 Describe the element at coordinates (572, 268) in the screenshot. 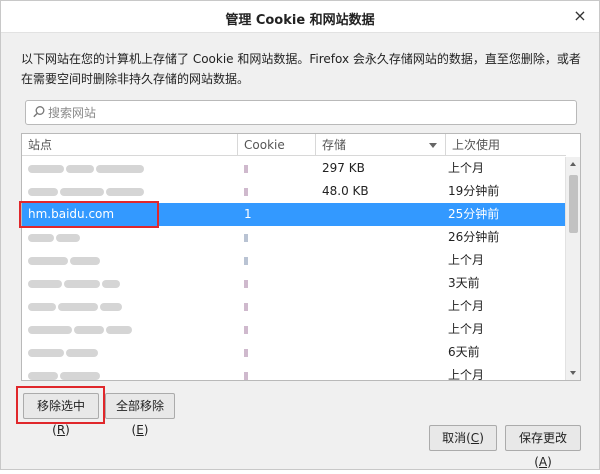

I see `vertical-scrollbar` at that location.